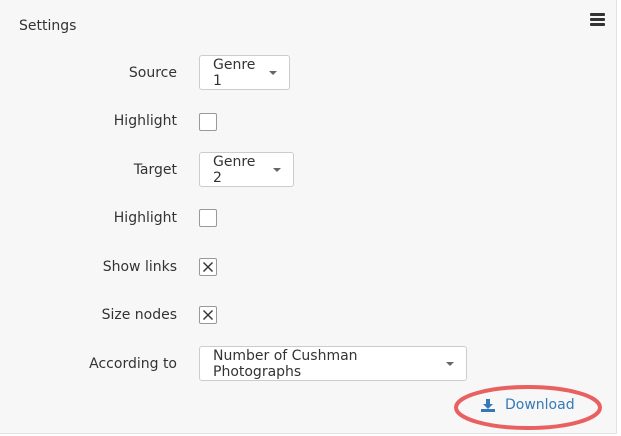 The height and width of the screenshot is (436, 621). What do you see at coordinates (234, 72) in the screenshot?
I see `source-select-value: Genre 1` at bounding box center [234, 72].